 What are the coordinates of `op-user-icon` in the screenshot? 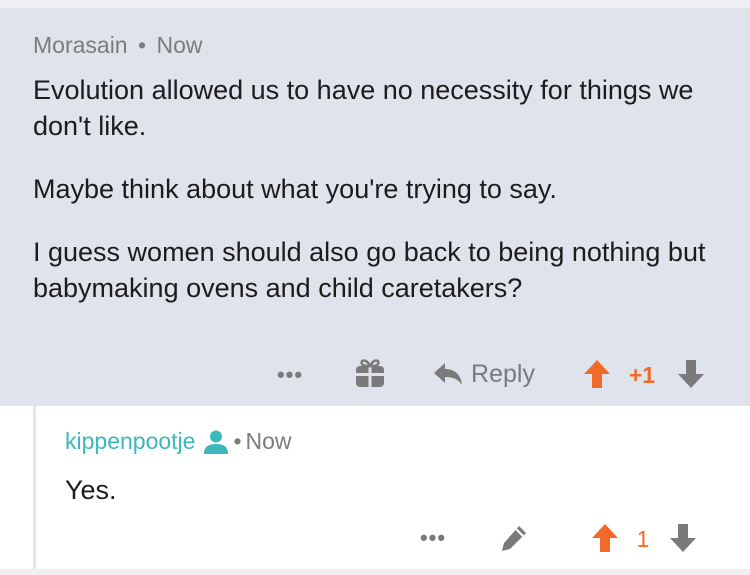 It's located at (216, 442).